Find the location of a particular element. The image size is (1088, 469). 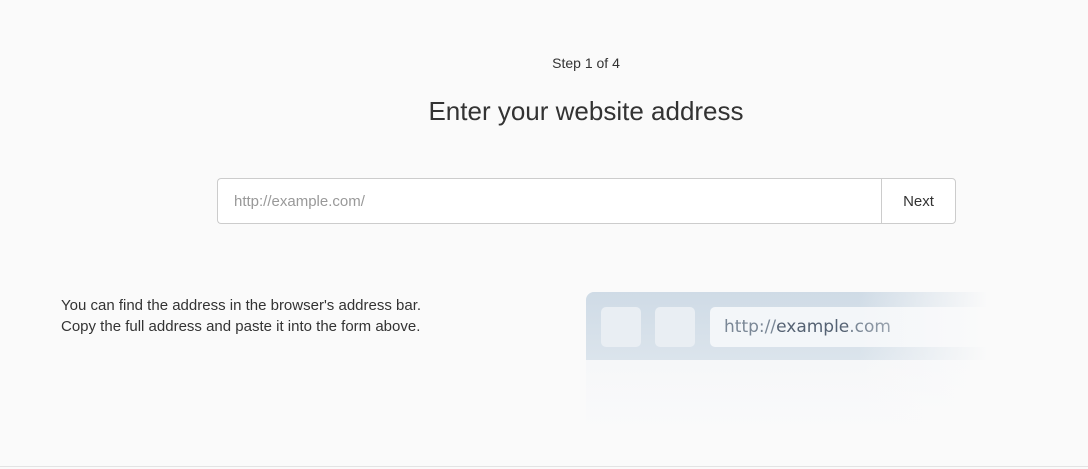

fade-overlay is located at coordinates (923, 363).